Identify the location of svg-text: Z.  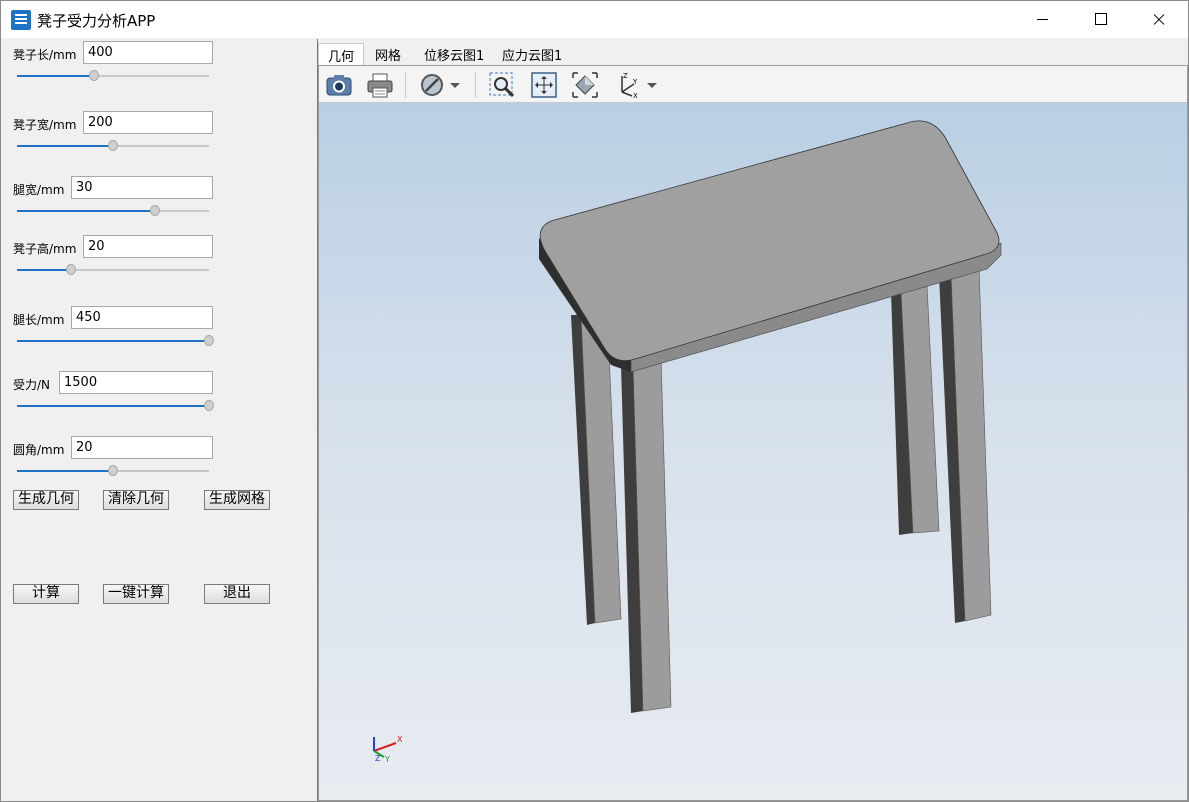
(625, 76).